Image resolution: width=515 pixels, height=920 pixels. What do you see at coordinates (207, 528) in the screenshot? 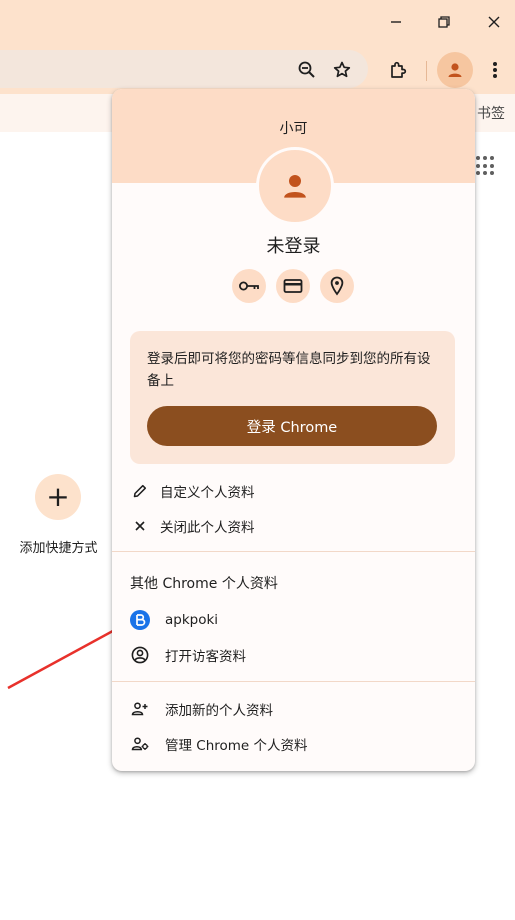
I see `close-profile-label: 关闭此个人资料` at bounding box center [207, 528].